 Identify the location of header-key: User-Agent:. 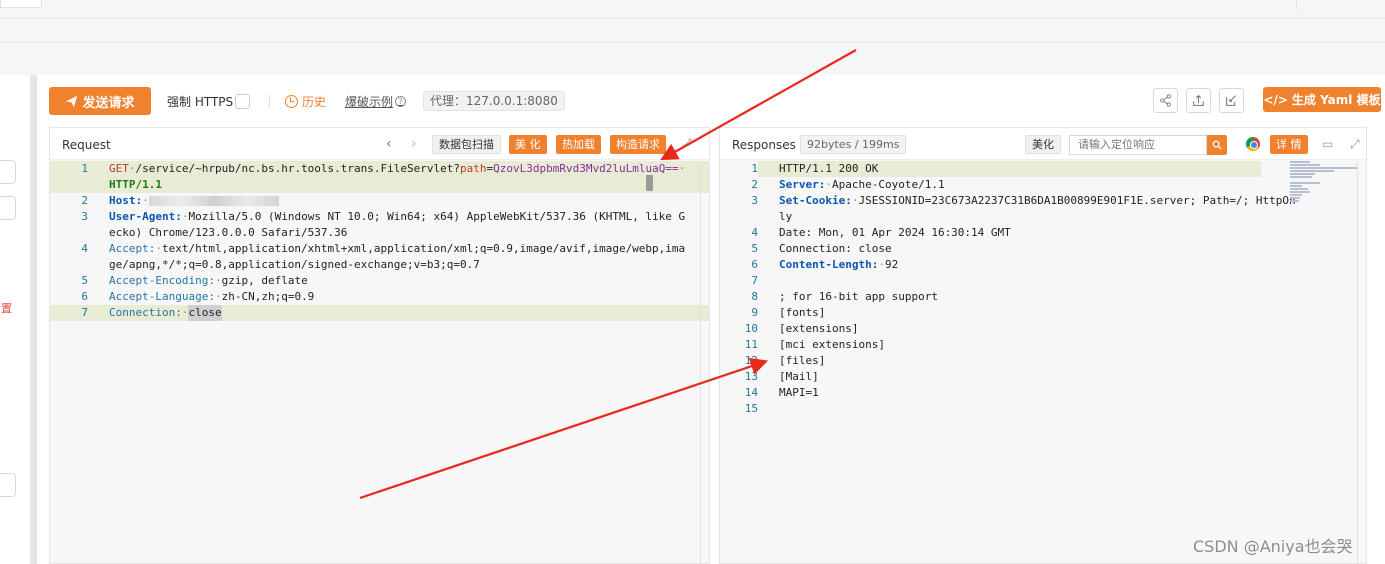
(145, 216).